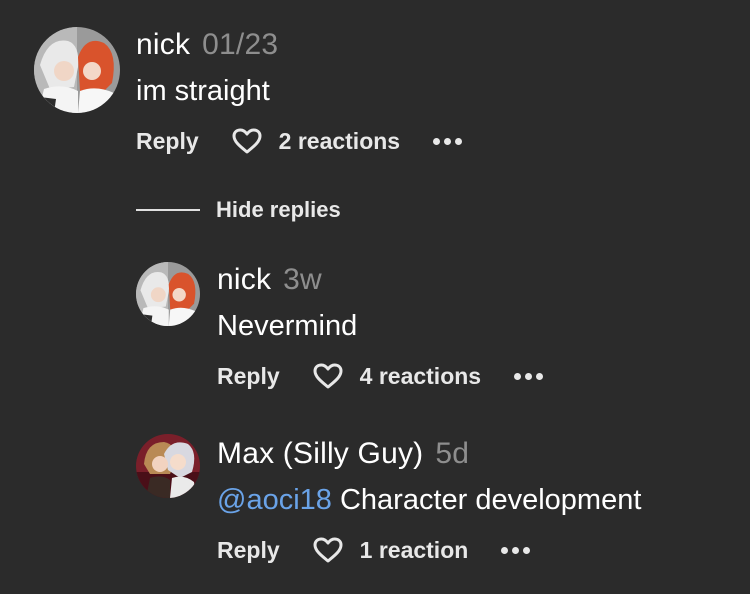 The image size is (750, 594). Describe the element at coordinates (414, 550) in the screenshot. I see `reactions-count: 1 reaction` at that location.